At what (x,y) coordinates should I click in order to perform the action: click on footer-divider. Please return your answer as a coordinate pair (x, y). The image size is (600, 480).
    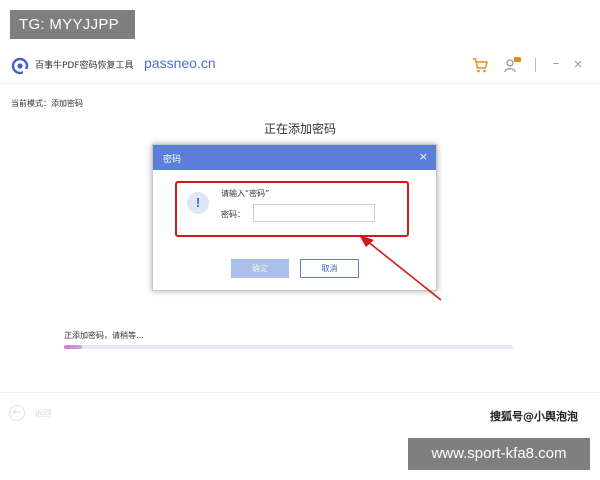
    Looking at the image, I should click on (300, 392).